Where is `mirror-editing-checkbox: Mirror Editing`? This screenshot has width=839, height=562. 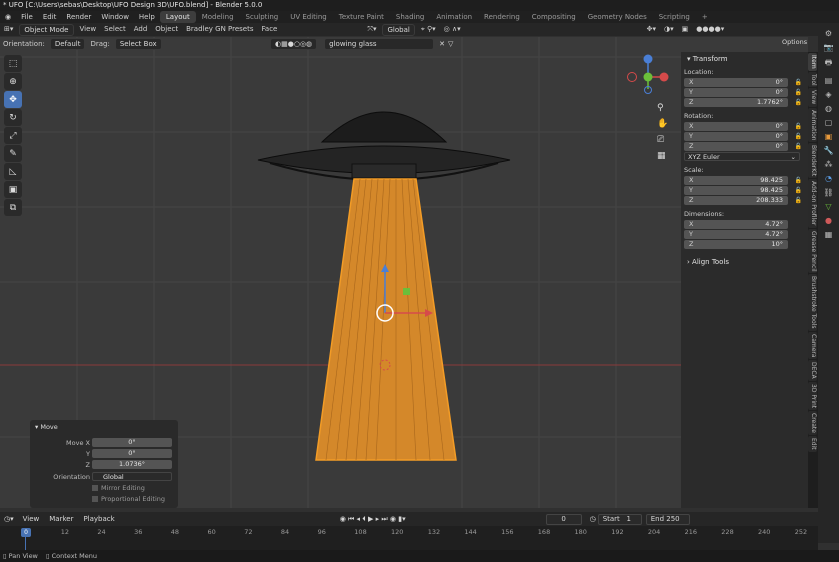
mirror-editing-checkbox: Mirror Editing is located at coordinates (118, 488).